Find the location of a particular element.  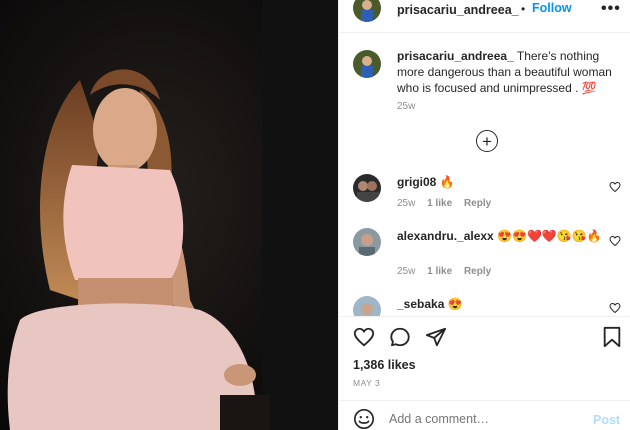

like-heart-icon is located at coordinates (364, 337).